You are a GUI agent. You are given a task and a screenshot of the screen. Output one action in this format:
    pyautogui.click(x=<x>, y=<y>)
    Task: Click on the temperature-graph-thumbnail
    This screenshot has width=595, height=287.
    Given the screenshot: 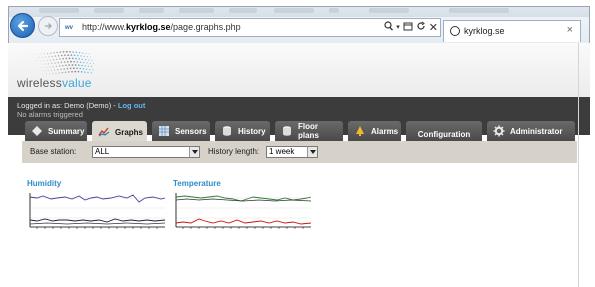 What is the action you would take?
    pyautogui.click(x=243, y=210)
    